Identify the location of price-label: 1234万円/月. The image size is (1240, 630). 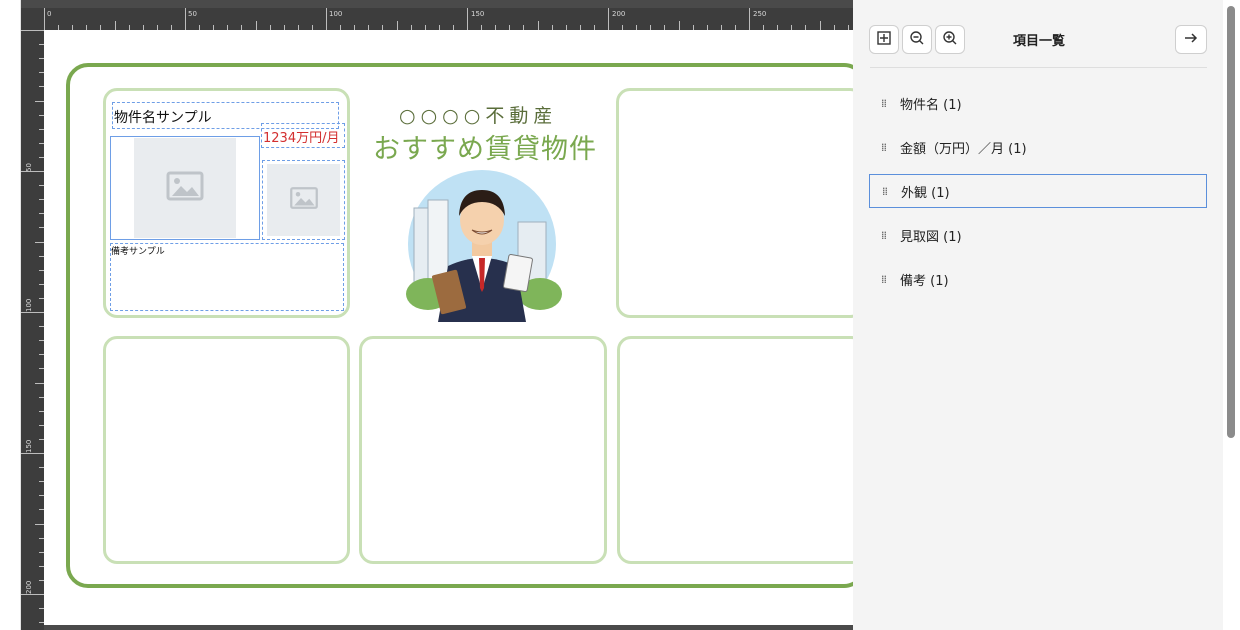
(301, 138).